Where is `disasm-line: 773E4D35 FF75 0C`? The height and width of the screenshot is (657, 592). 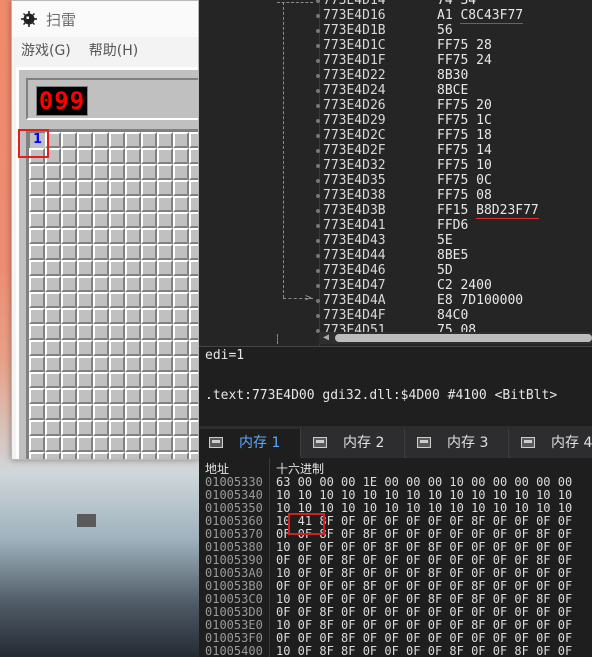
disasm-line: 773E4D35 FF75 0C is located at coordinates (395, 180).